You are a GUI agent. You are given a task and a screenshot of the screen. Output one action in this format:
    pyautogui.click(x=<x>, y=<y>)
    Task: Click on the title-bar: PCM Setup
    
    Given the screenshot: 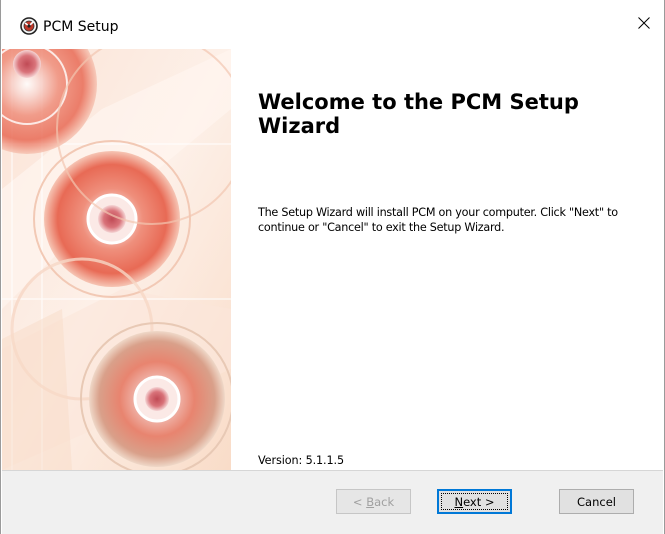 What is the action you would take?
    pyautogui.click(x=332, y=24)
    